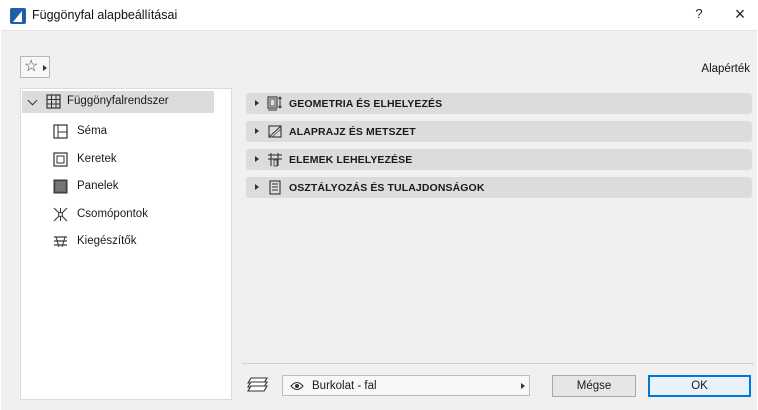 This screenshot has width=758, height=410. I want to click on section-label: OSZTÁLYOZÁS ÉS TULAJDONSÁGOK, so click(387, 188).